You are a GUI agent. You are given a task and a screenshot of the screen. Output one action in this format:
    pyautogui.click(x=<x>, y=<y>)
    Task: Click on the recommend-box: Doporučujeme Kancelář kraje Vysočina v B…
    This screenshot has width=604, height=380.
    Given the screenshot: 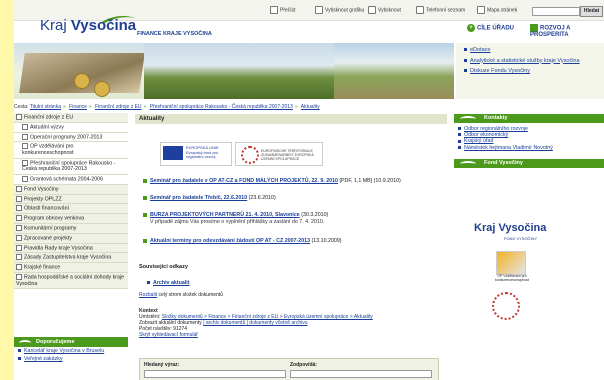 What is the action you would take?
    pyautogui.click(x=71, y=358)
    